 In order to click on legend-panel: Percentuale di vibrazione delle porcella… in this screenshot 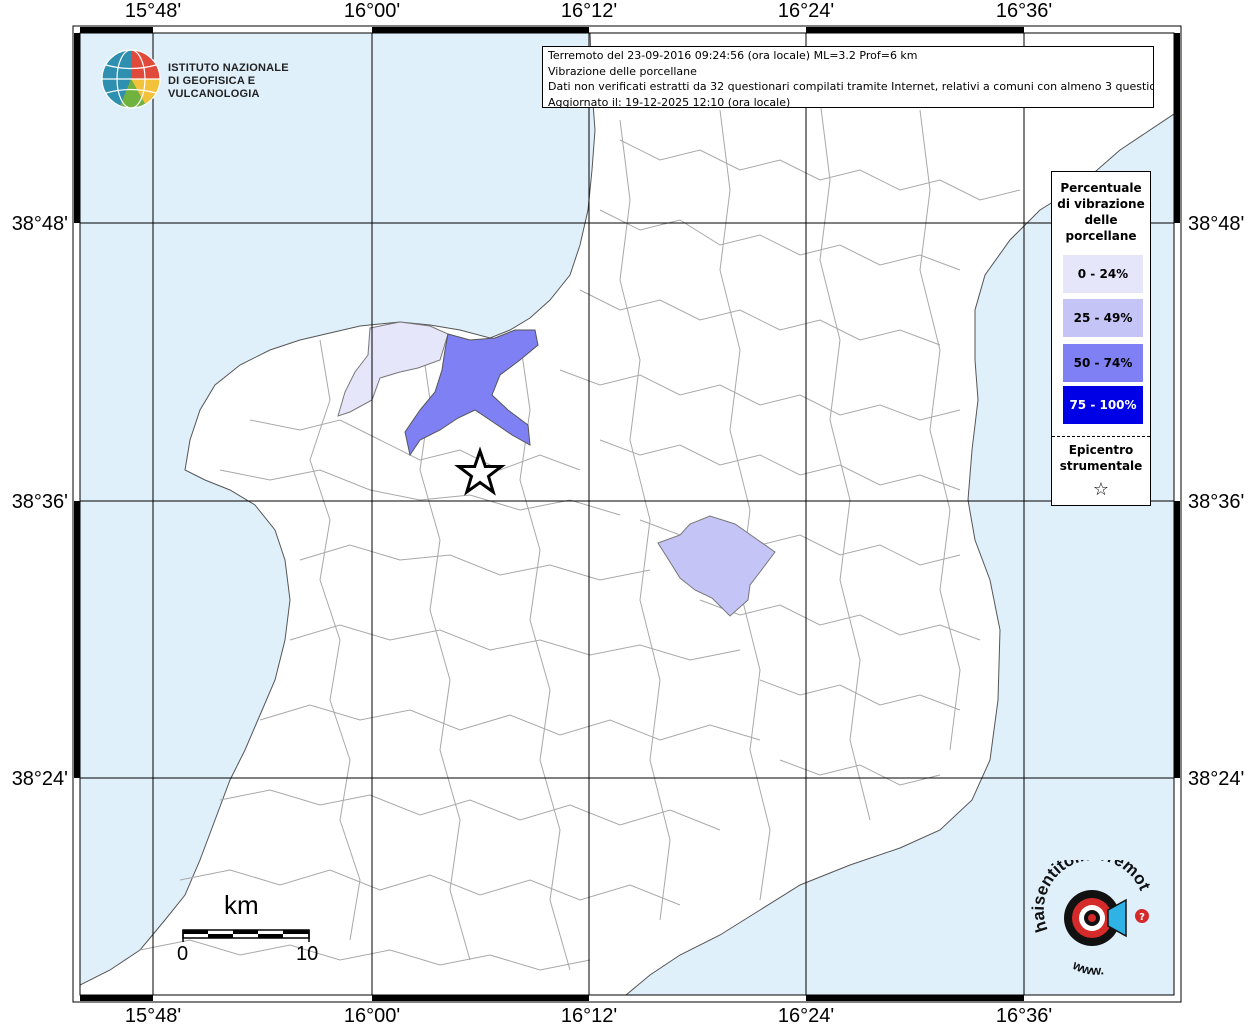, I will do `click(1101, 338)`.